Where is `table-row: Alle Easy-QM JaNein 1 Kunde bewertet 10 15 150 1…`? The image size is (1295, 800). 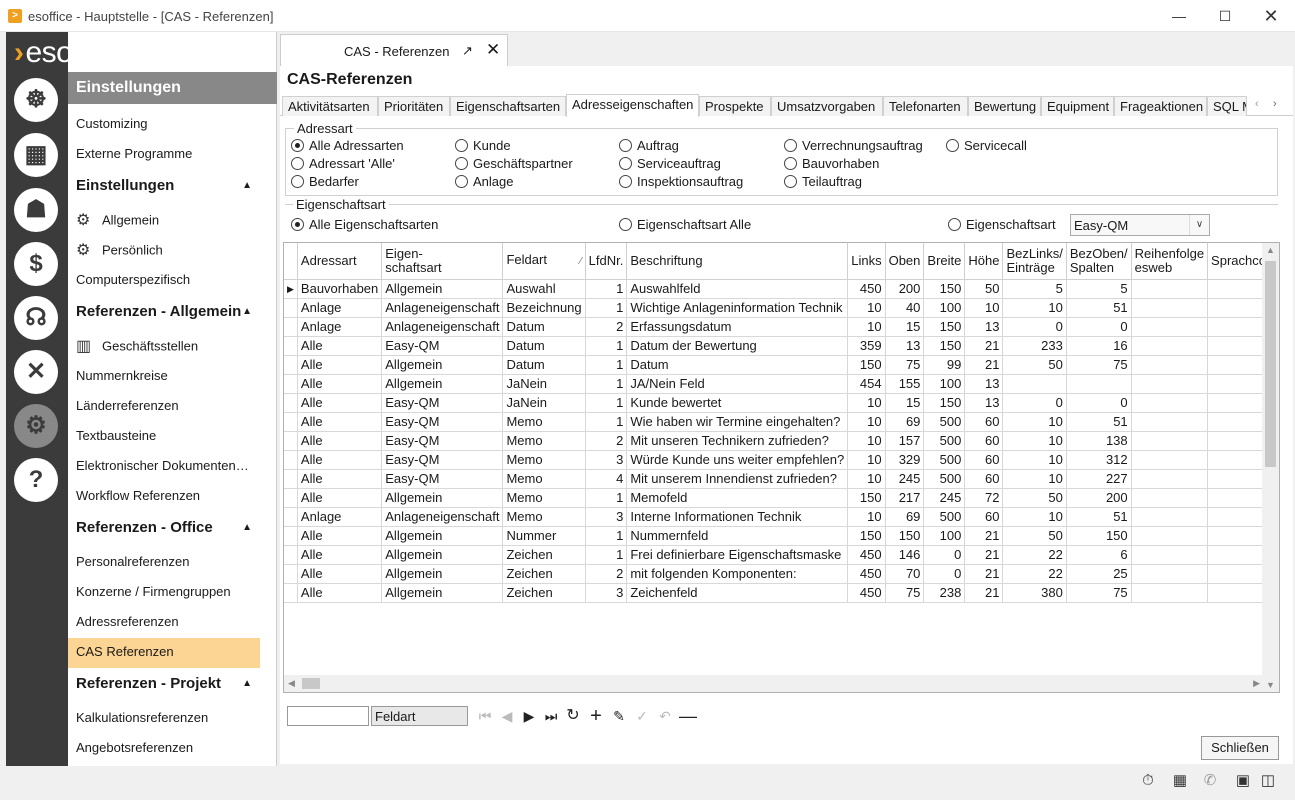 table-row: Alle Easy-QM JaNein 1 Kunde bewertet 10 15 150 1… is located at coordinates (781, 403).